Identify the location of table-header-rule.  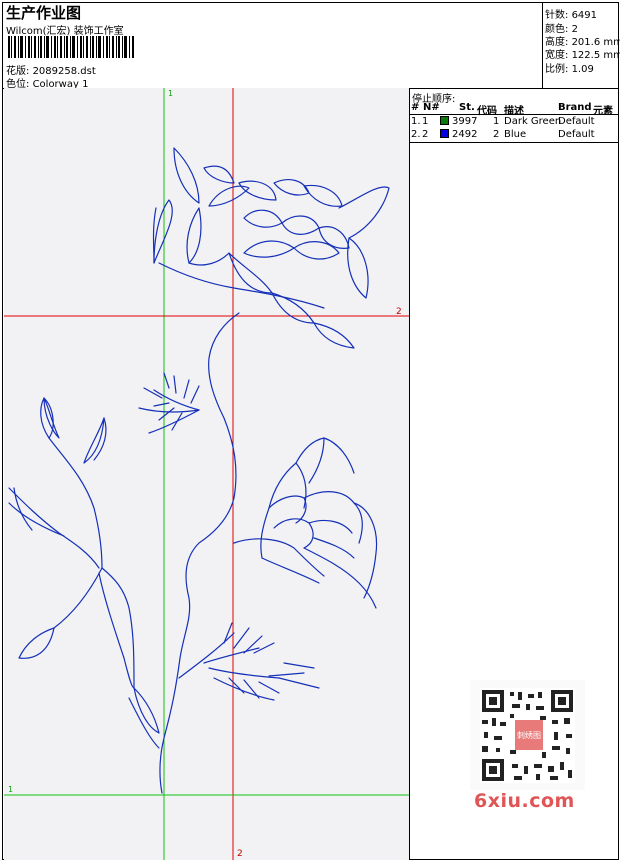
(514, 114).